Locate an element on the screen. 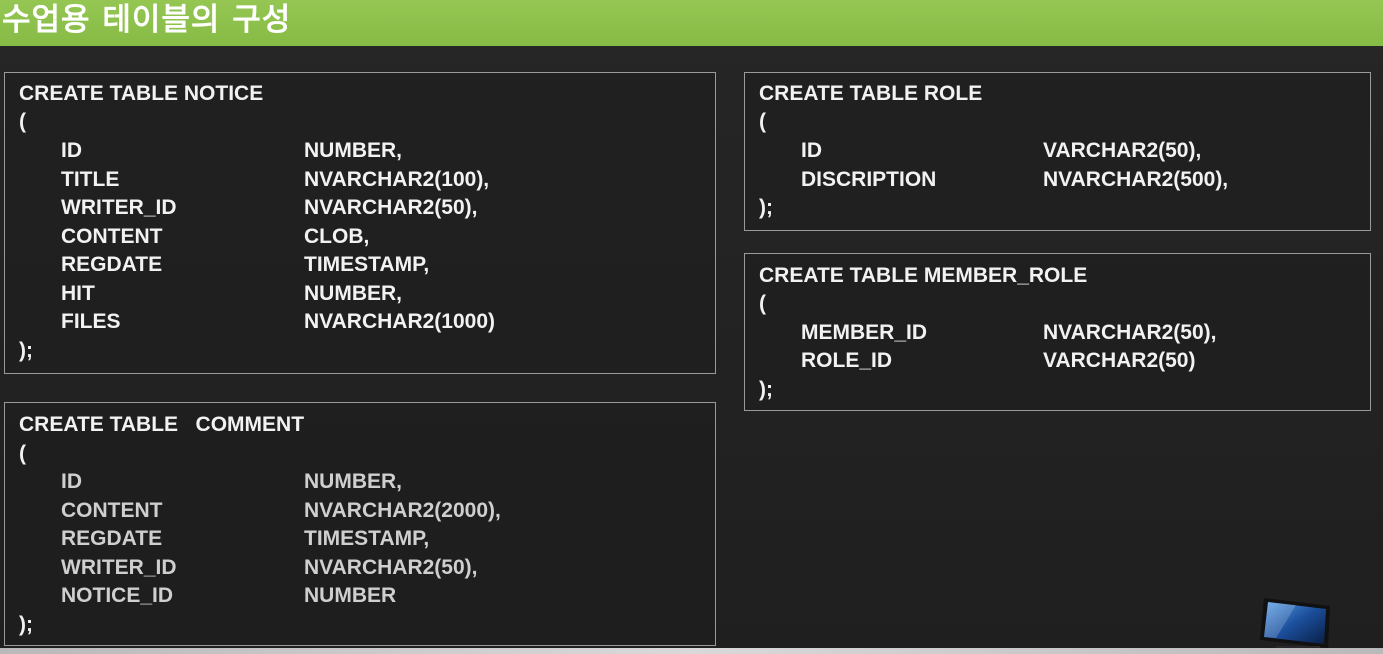 Image resolution: width=1383 pixels, height=654 pixels. field-type: NVARCHAR2(2000), is located at coordinates (402, 510).